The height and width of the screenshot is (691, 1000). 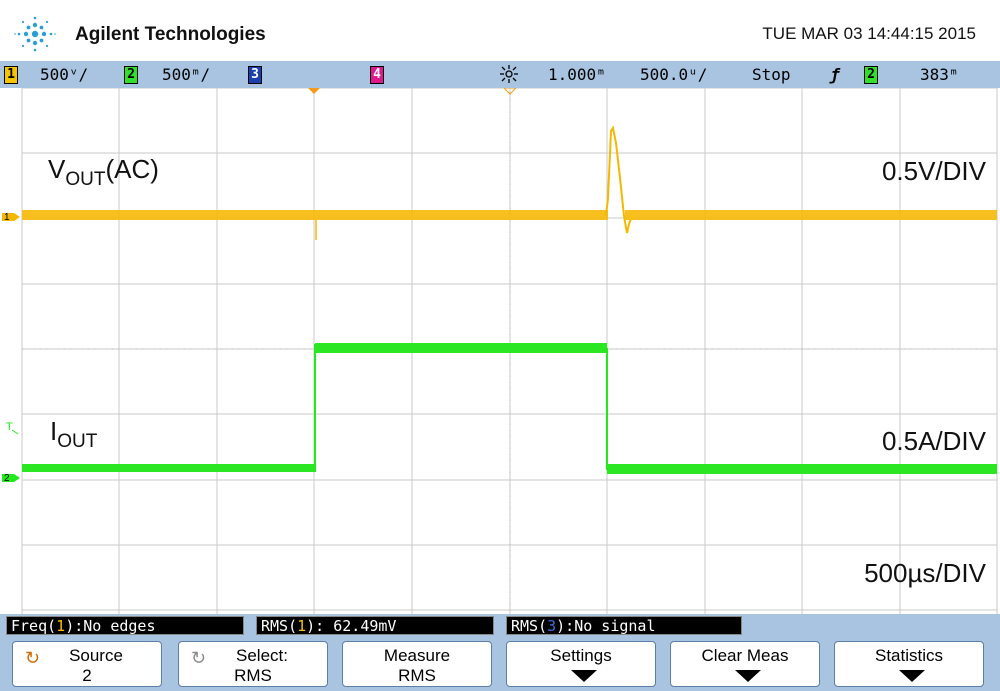 What do you see at coordinates (314, 91) in the screenshot?
I see `trigger-position-marker` at bounding box center [314, 91].